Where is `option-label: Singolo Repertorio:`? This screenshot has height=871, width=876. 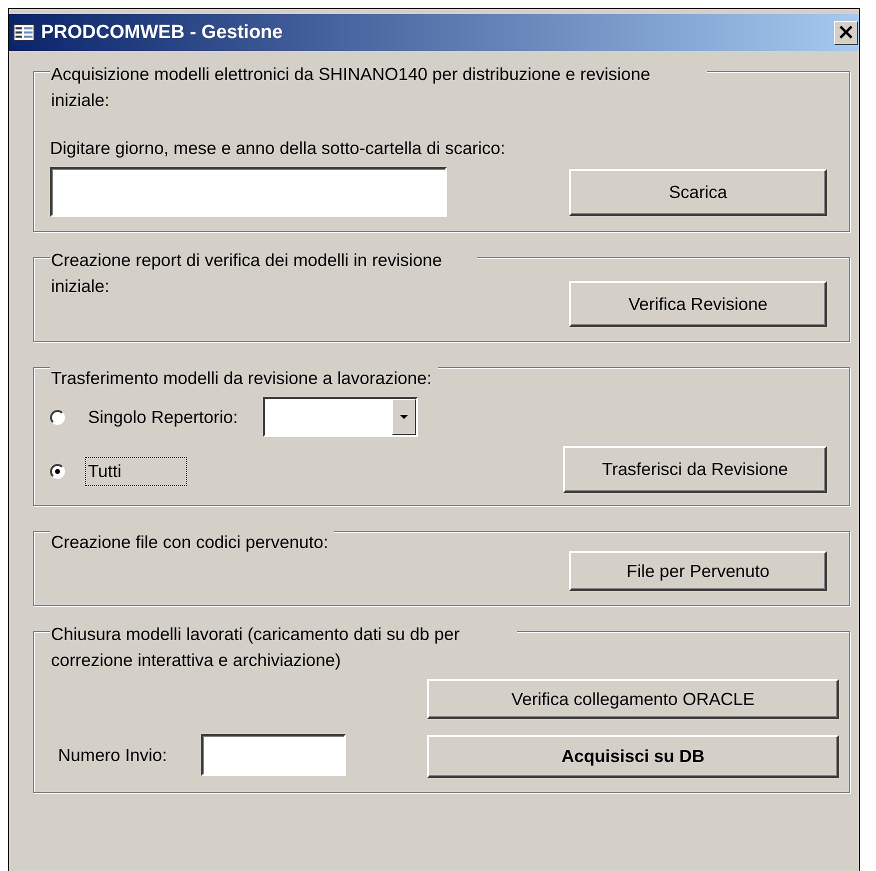
option-label: Singolo Repertorio: is located at coordinates (174, 417).